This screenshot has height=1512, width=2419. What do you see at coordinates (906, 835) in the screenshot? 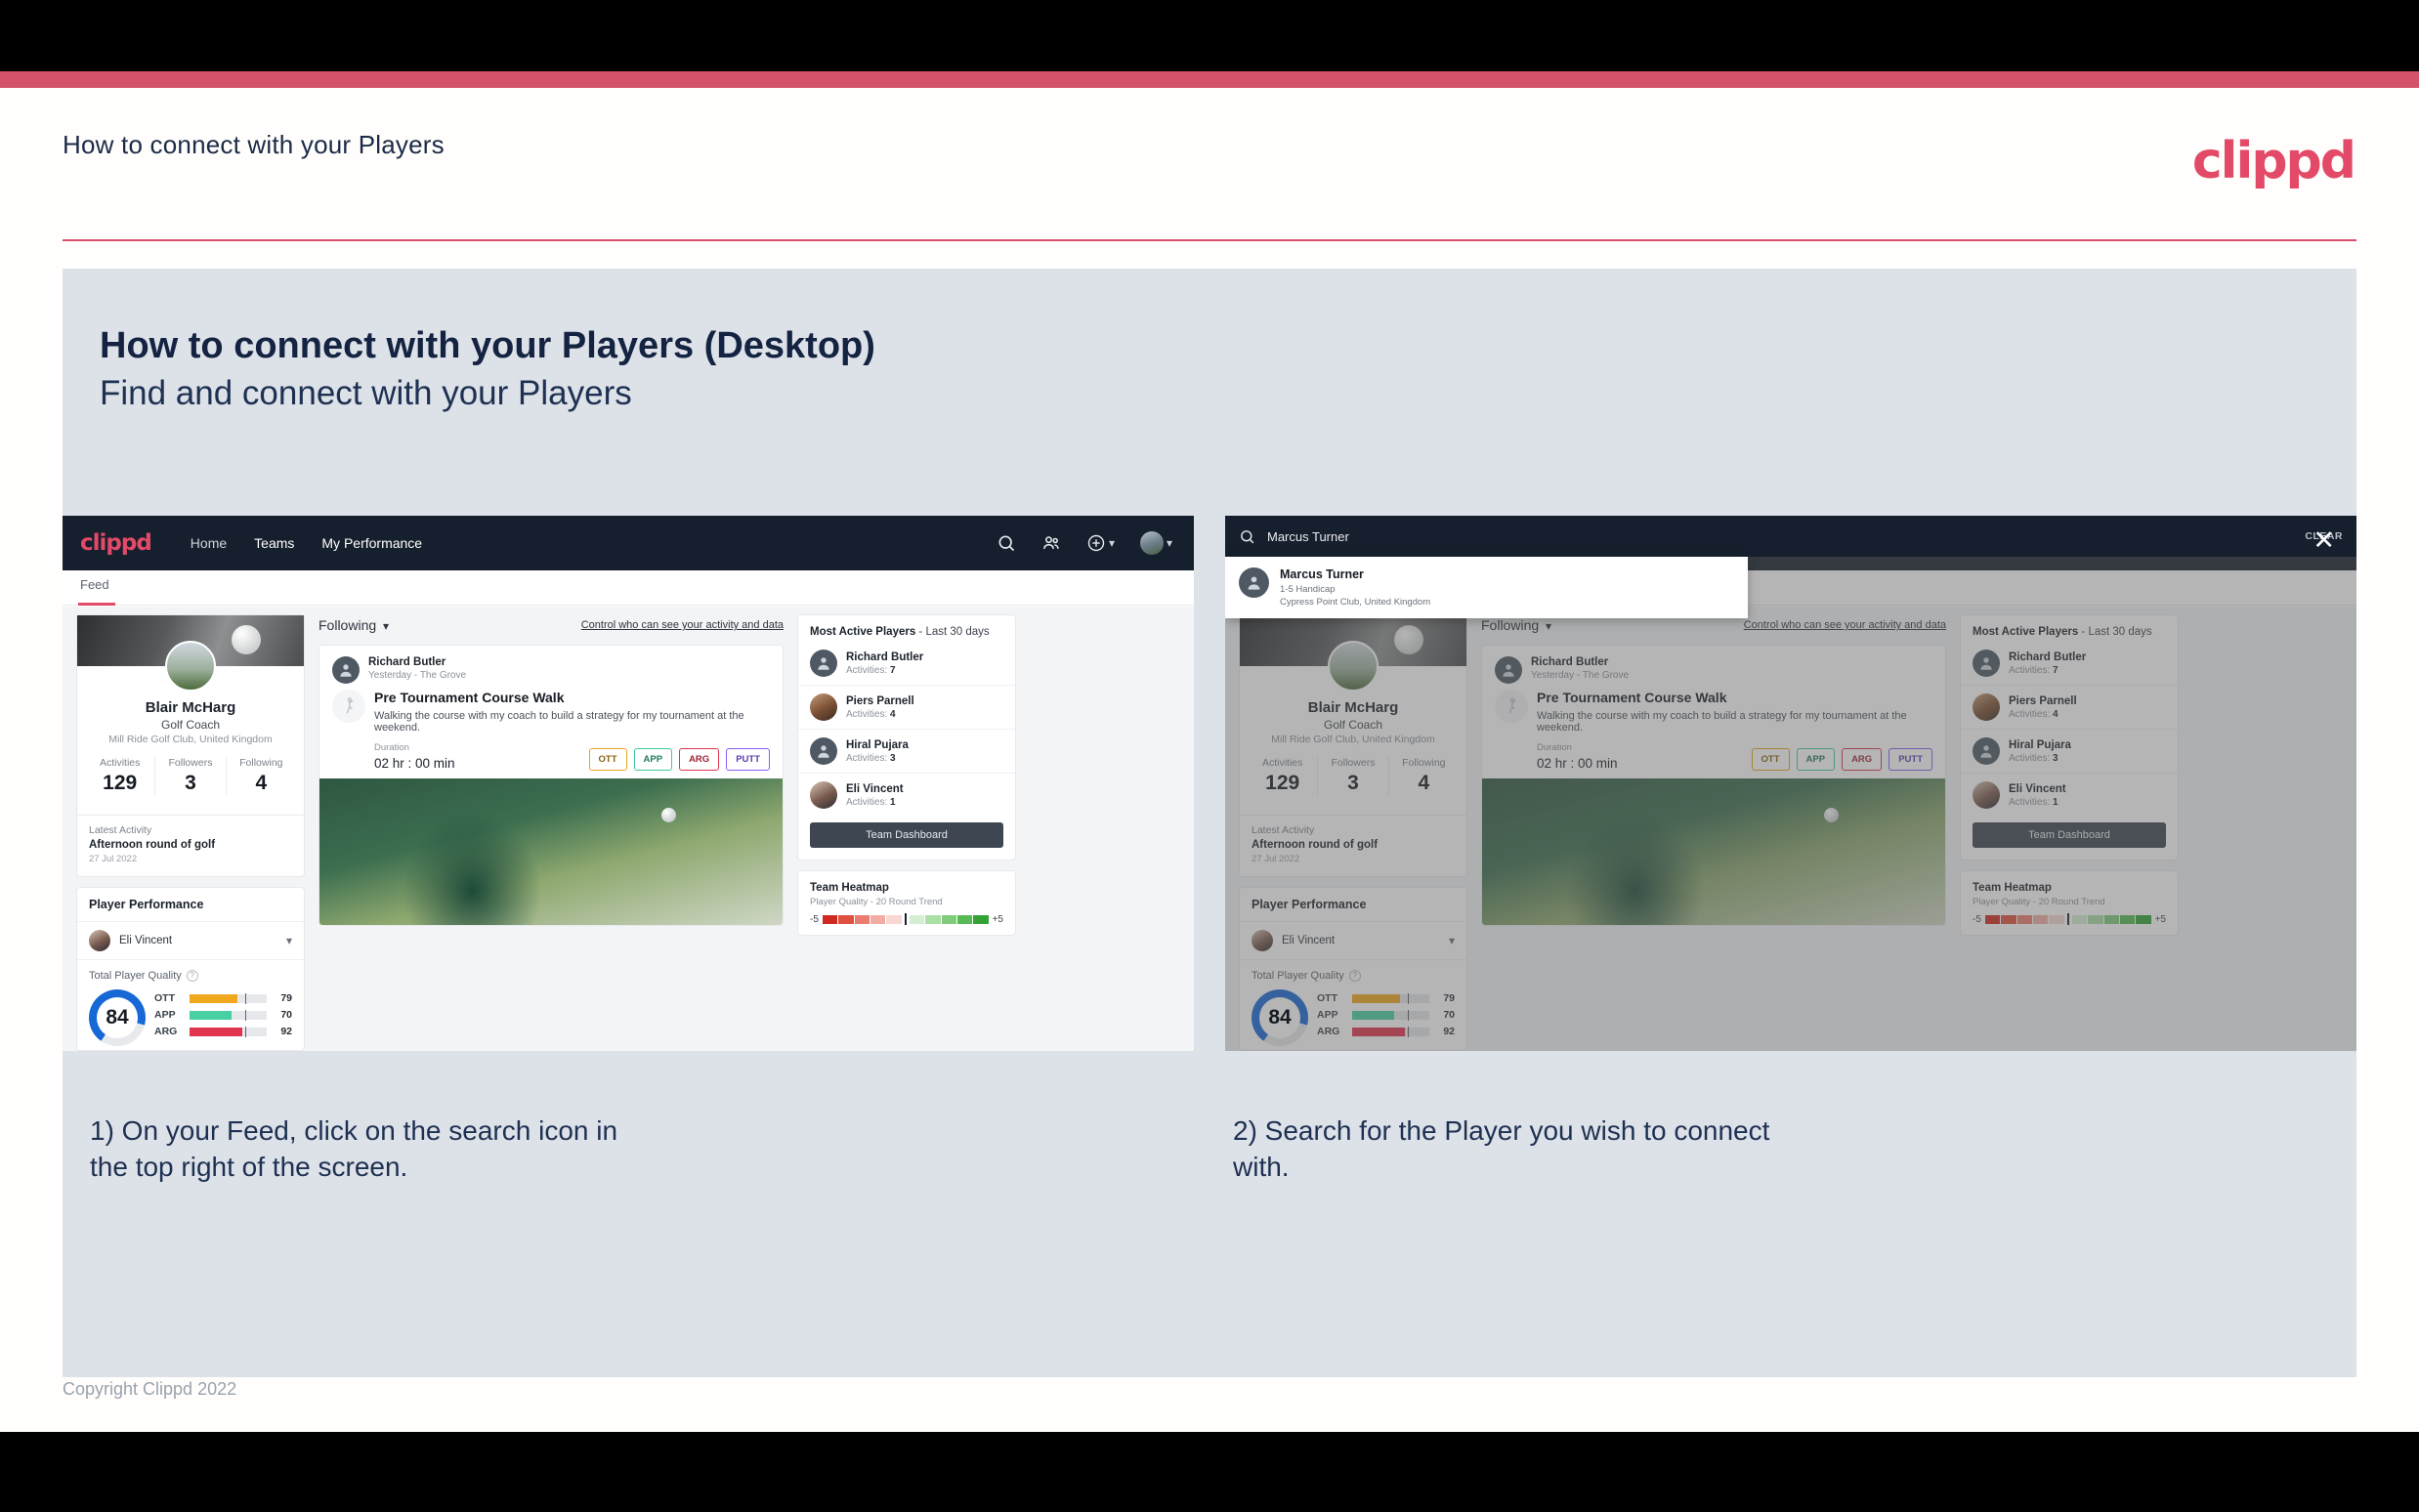
I see `team-dashboard-button: Team Dashboard` at bounding box center [906, 835].